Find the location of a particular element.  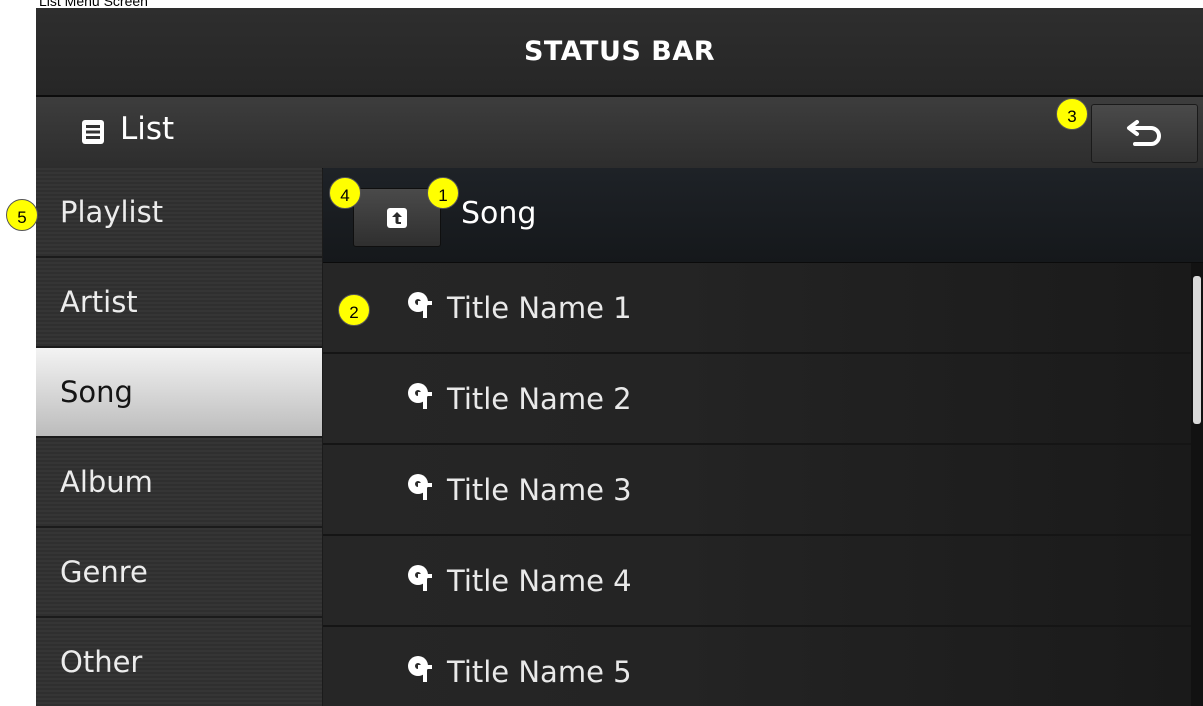

sidebar-item-genre: Genre is located at coordinates (179, 573).